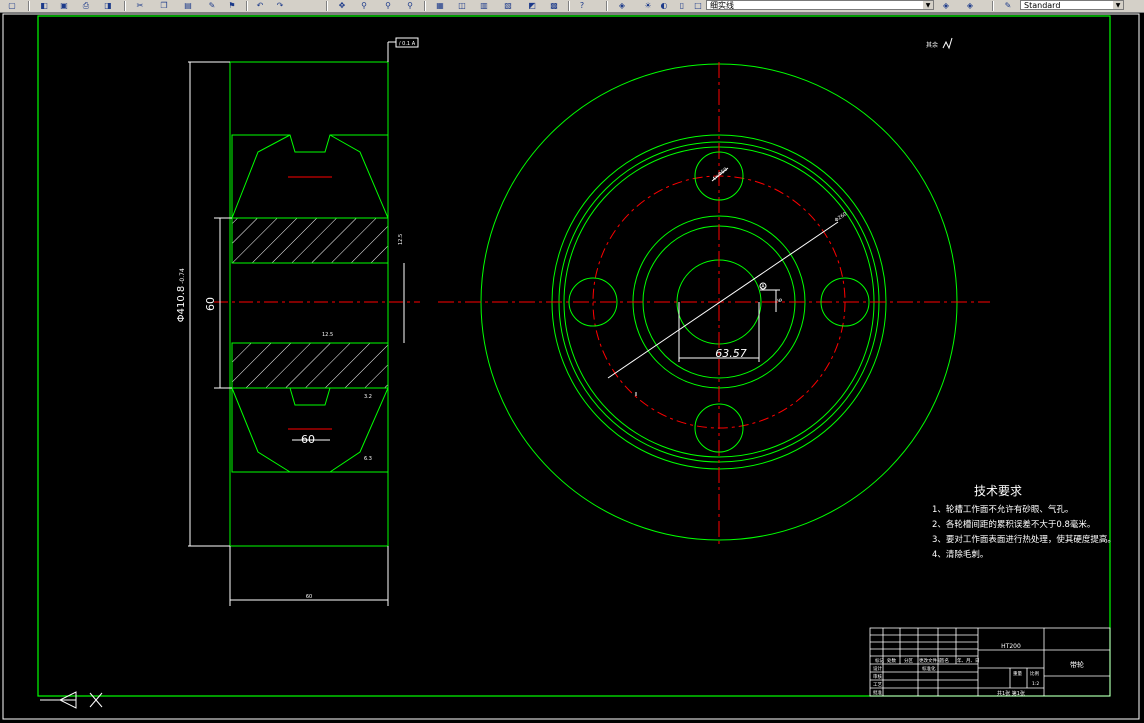 Image resolution: width=1144 pixels, height=723 pixels. I want to click on groove-label: 60, so click(308, 439).